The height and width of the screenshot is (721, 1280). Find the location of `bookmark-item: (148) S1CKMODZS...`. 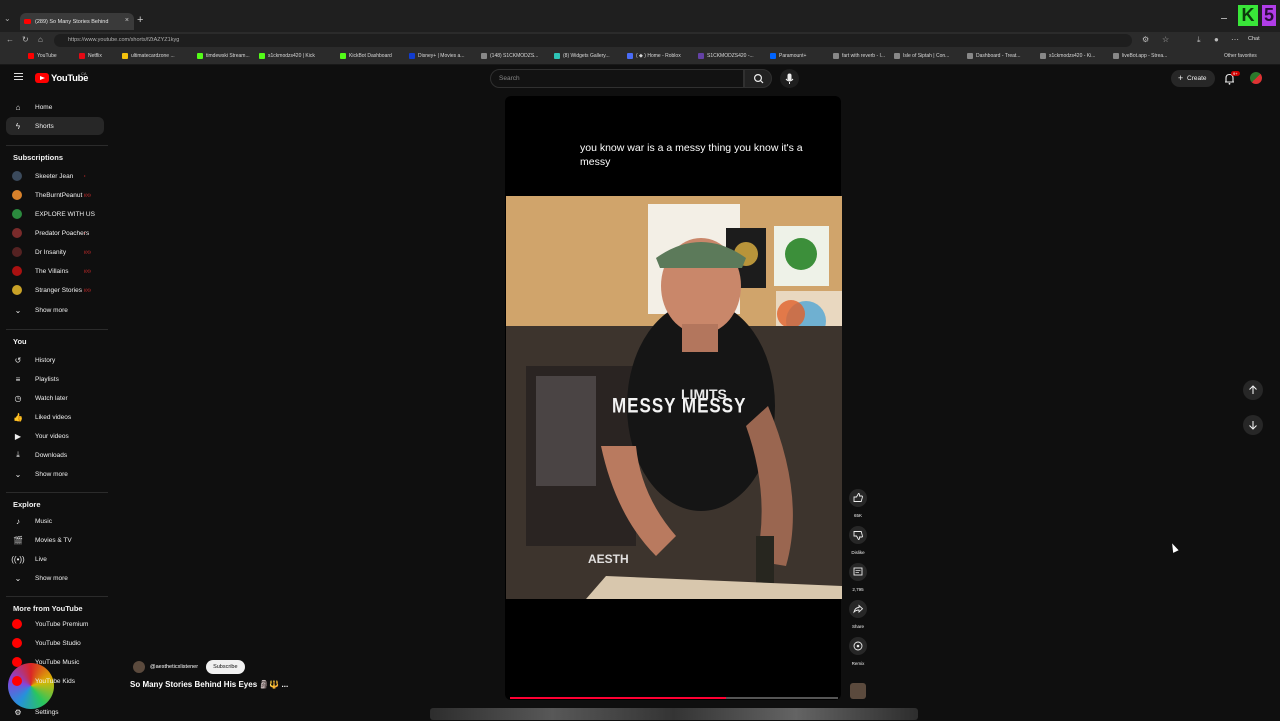

bookmark-item: (148) S1CKMODZS... is located at coordinates (509, 56).